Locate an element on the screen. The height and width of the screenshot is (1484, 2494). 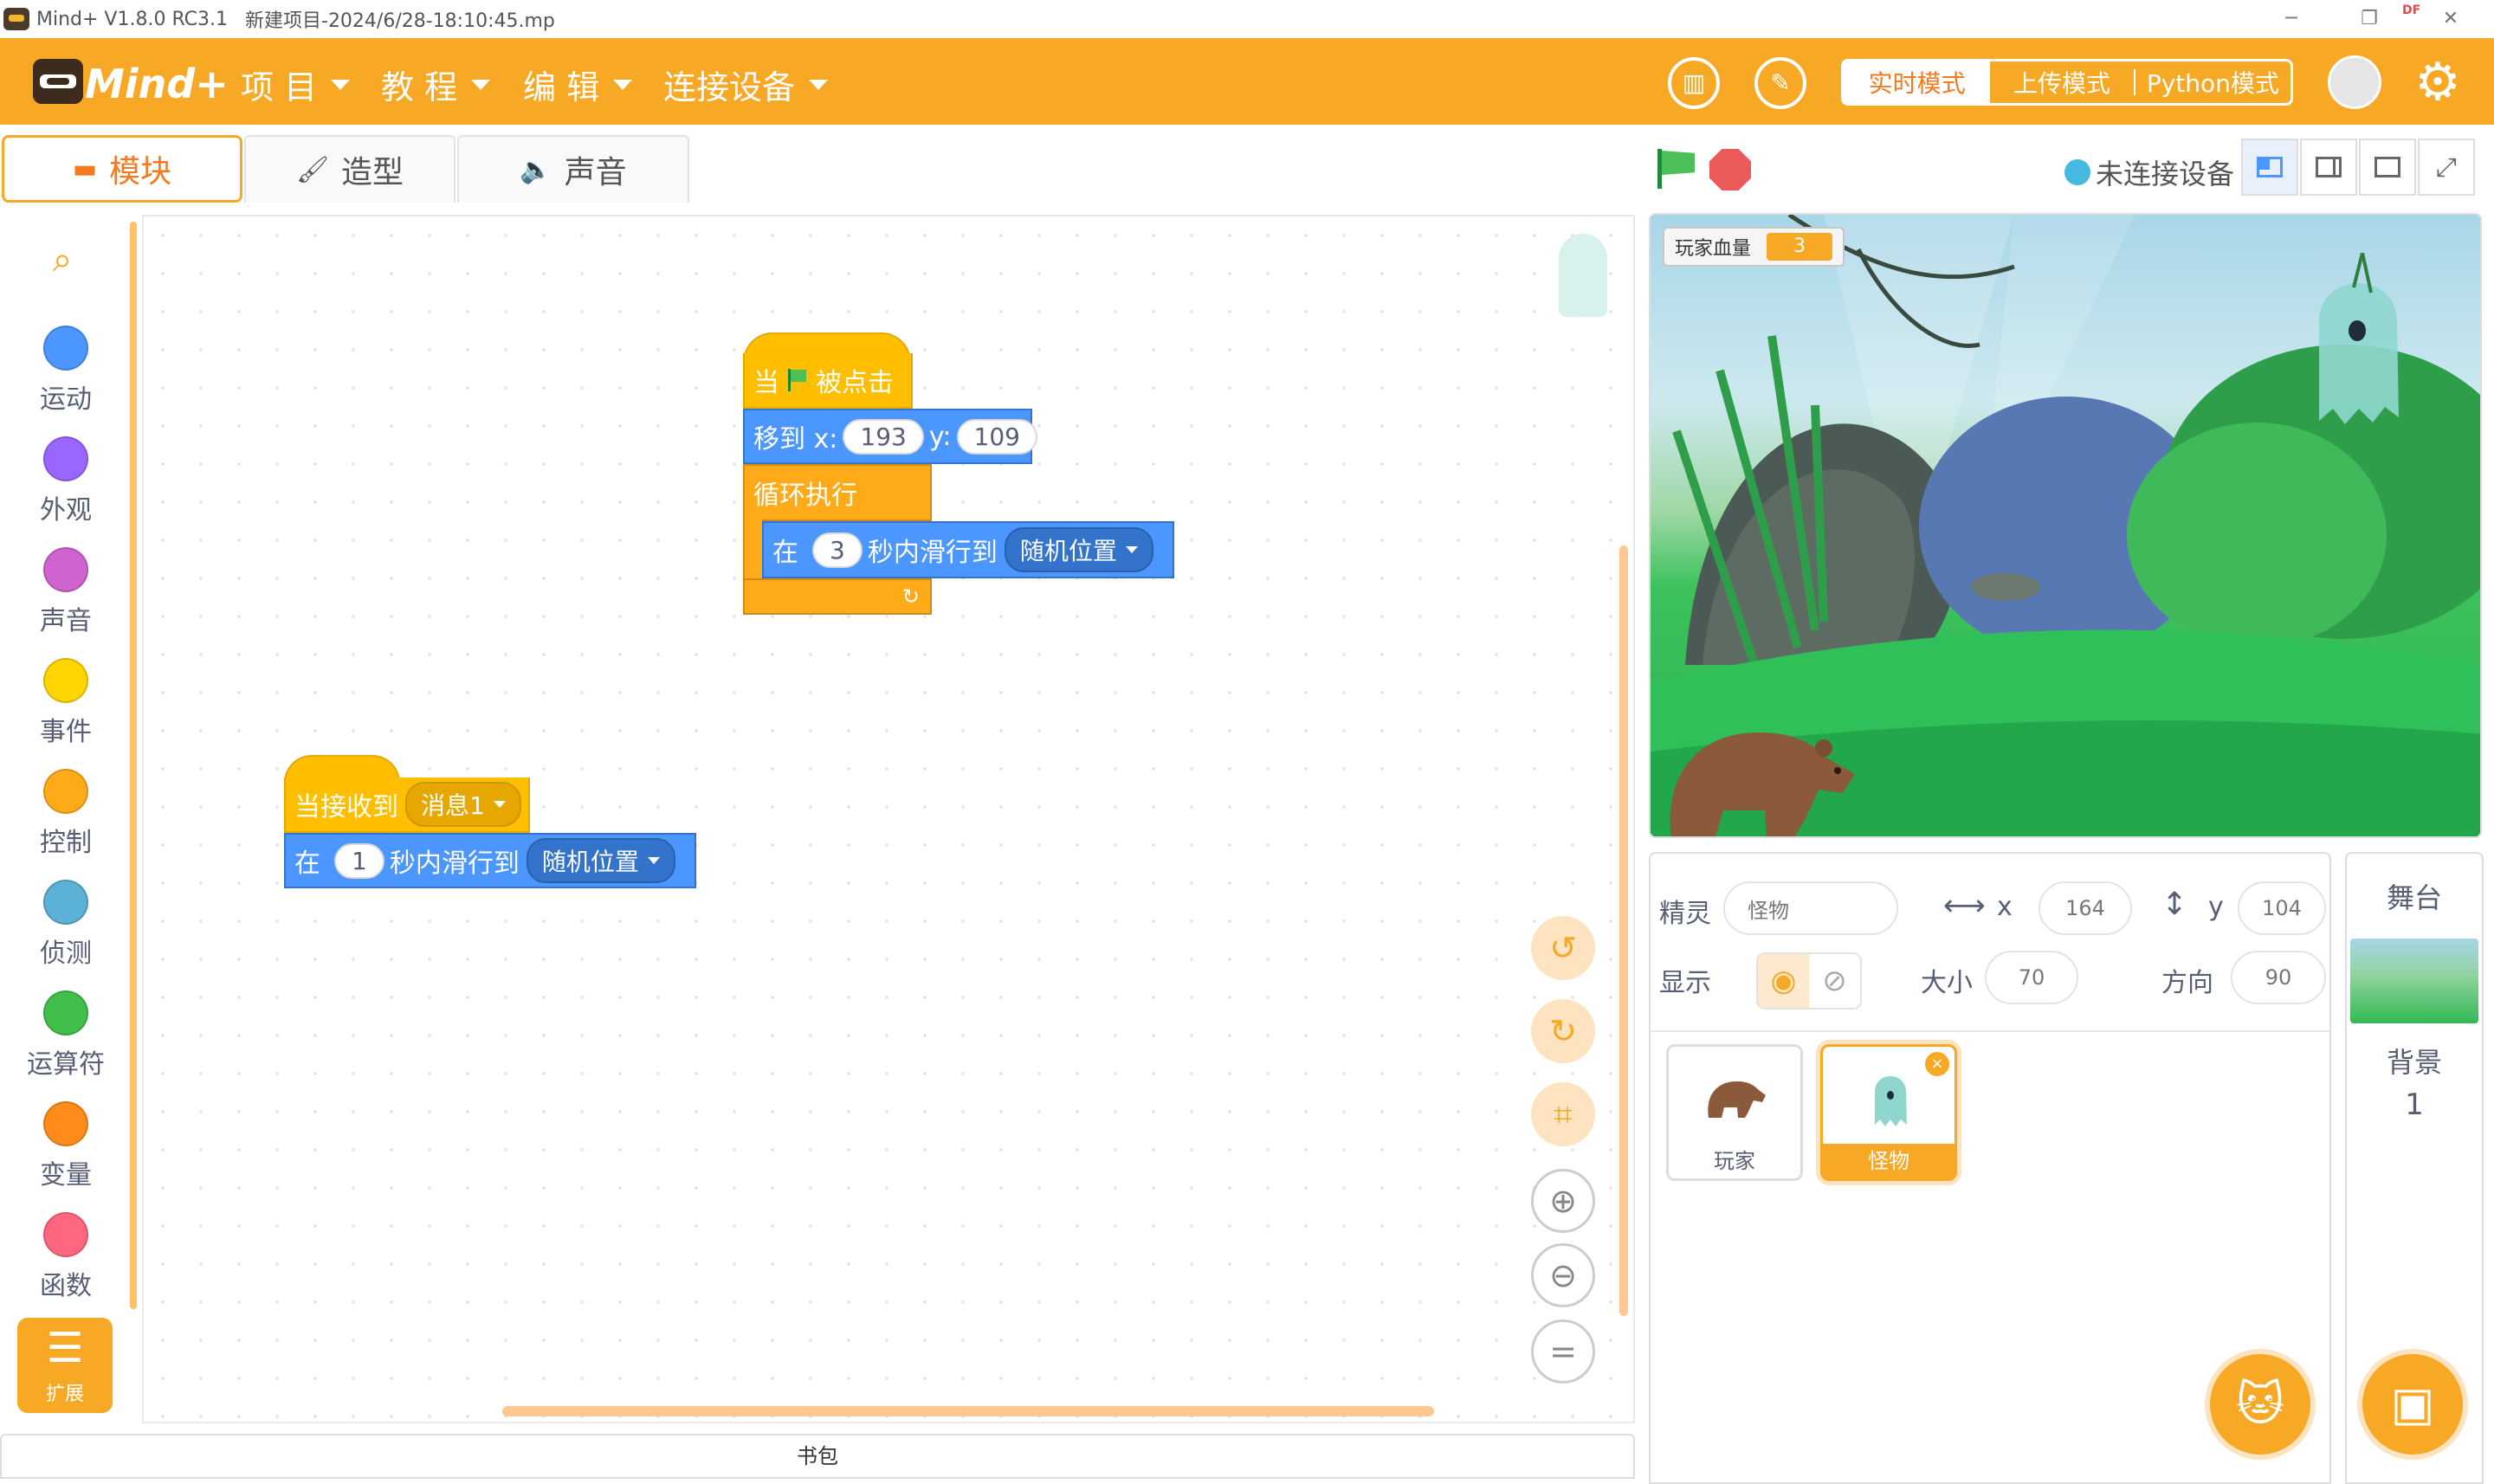
y-position-input: 104 is located at coordinates (2282, 908).